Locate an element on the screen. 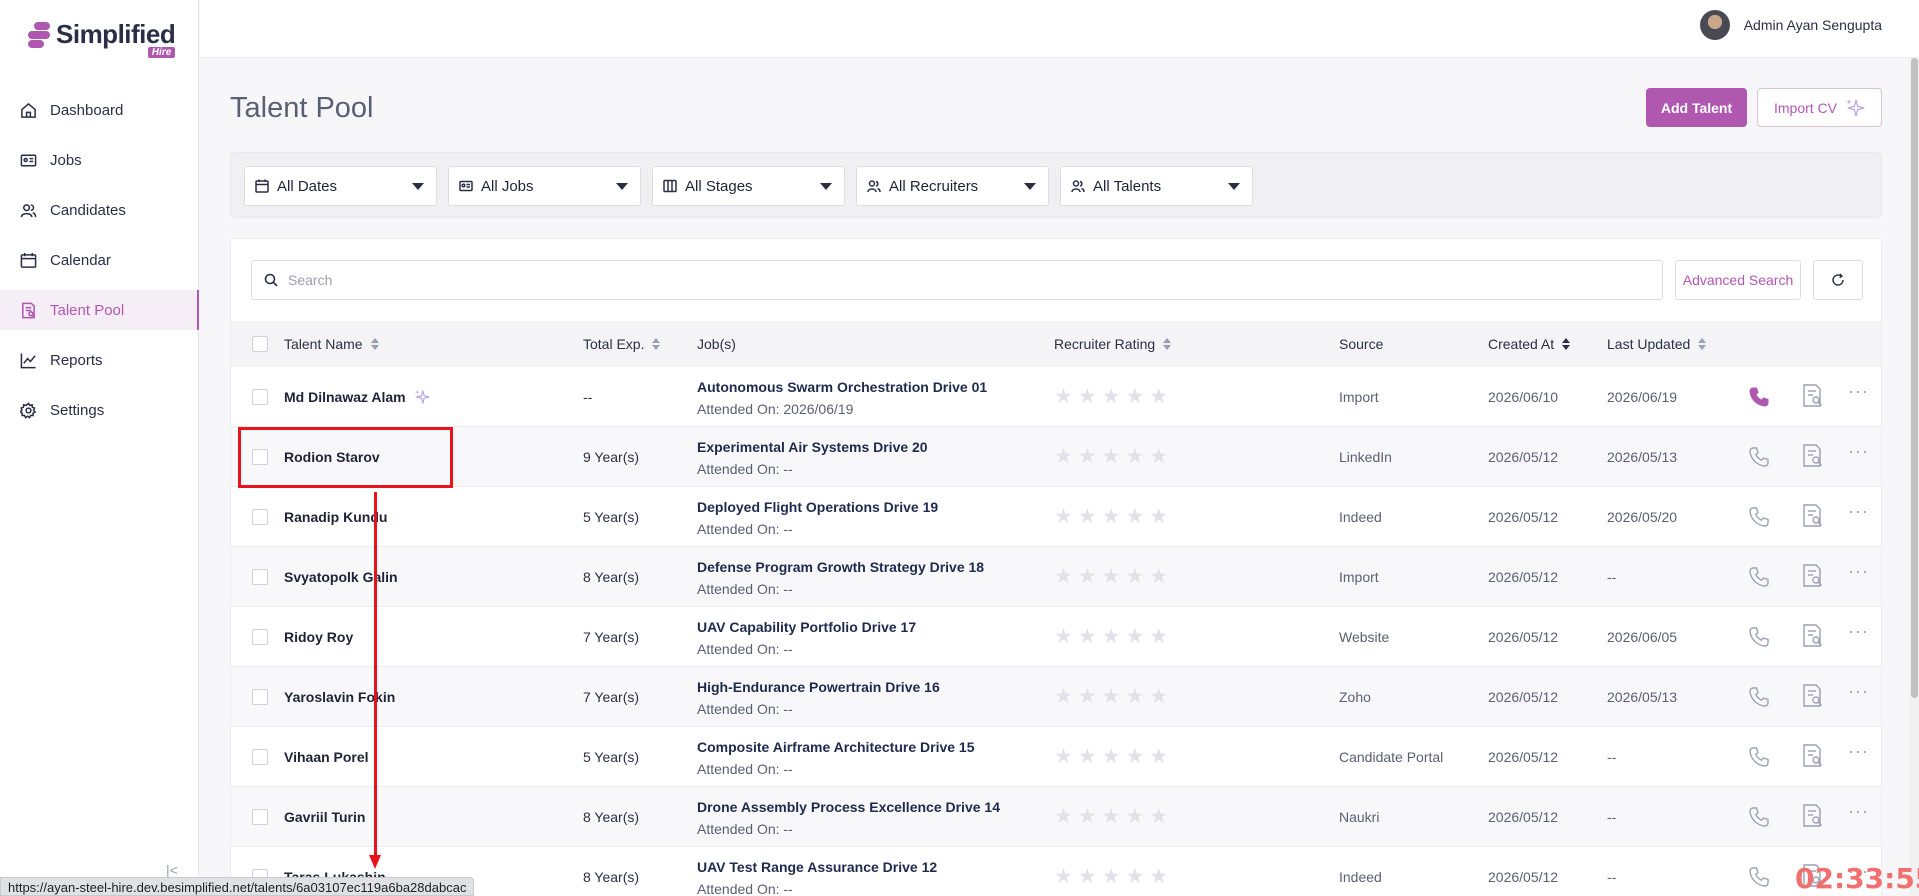 The height and width of the screenshot is (896, 1919). job-title: UAV Test Range Assurance Drive 12 is located at coordinates (817, 867).